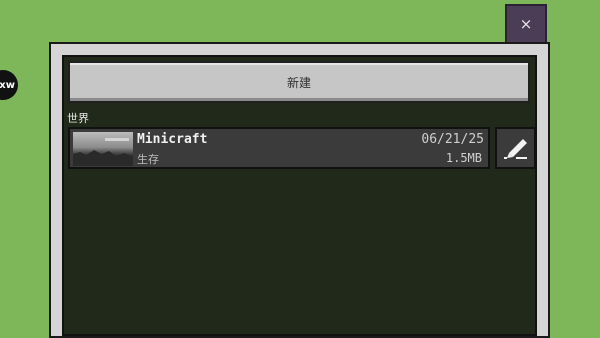 Image resolution: width=600 pixels, height=338 pixels. What do you see at coordinates (148, 159) in the screenshot?
I see `world-game-mode: 生存` at bounding box center [148, 159].